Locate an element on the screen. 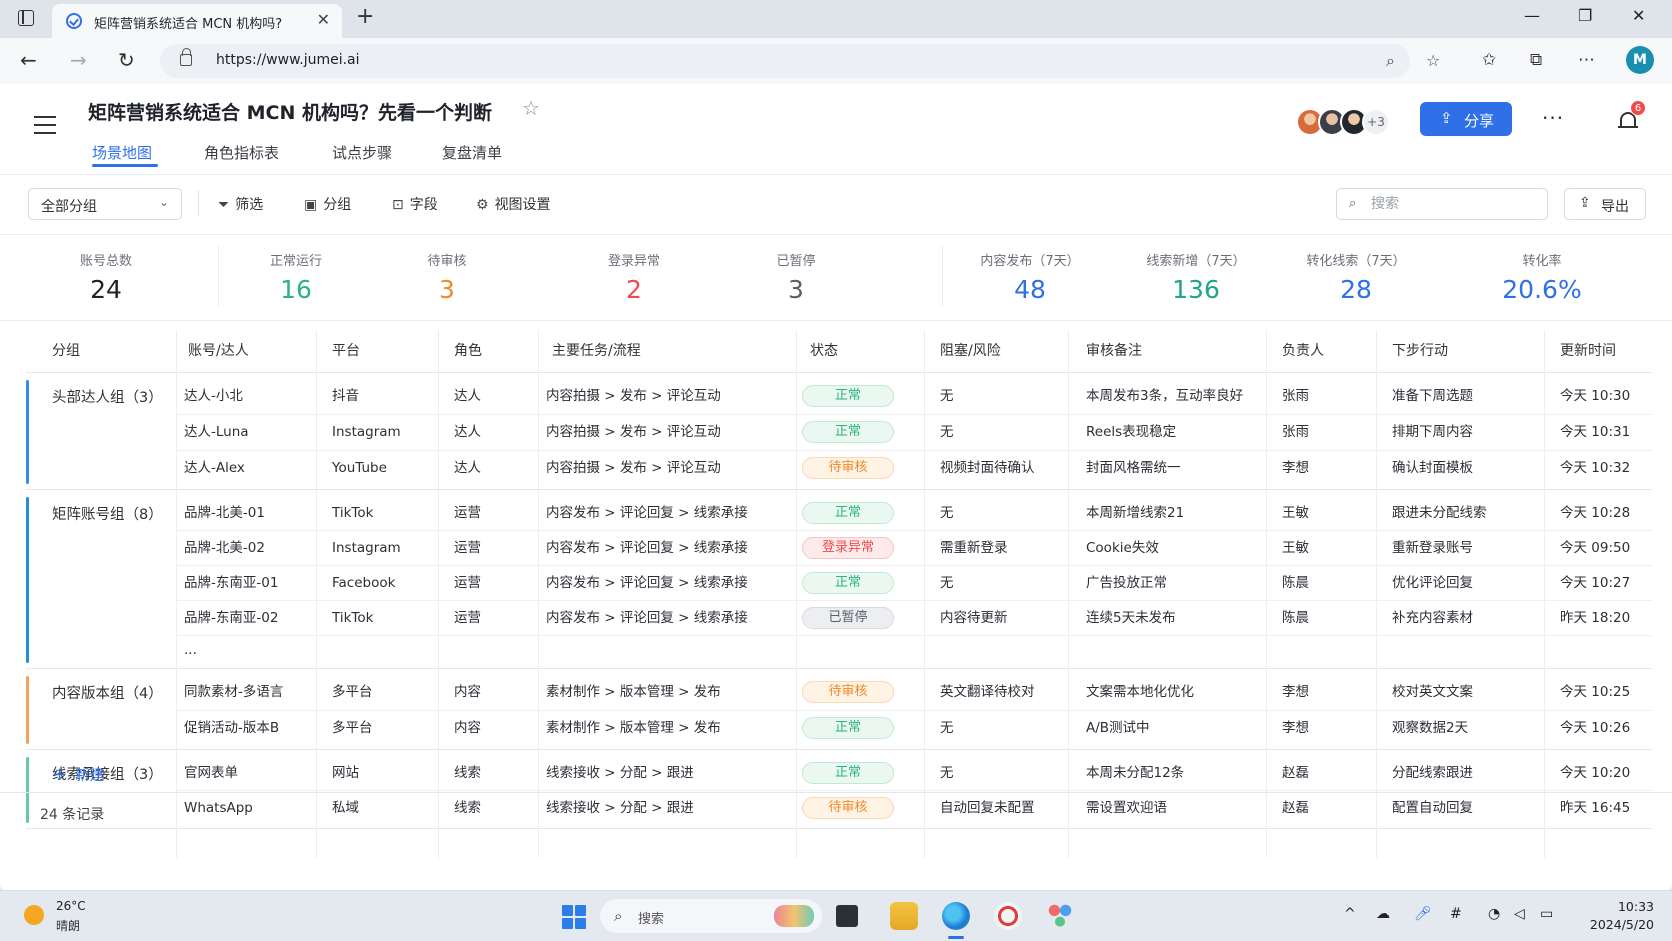  table-cell-role: 内容 is located at coordinates (467, 728).